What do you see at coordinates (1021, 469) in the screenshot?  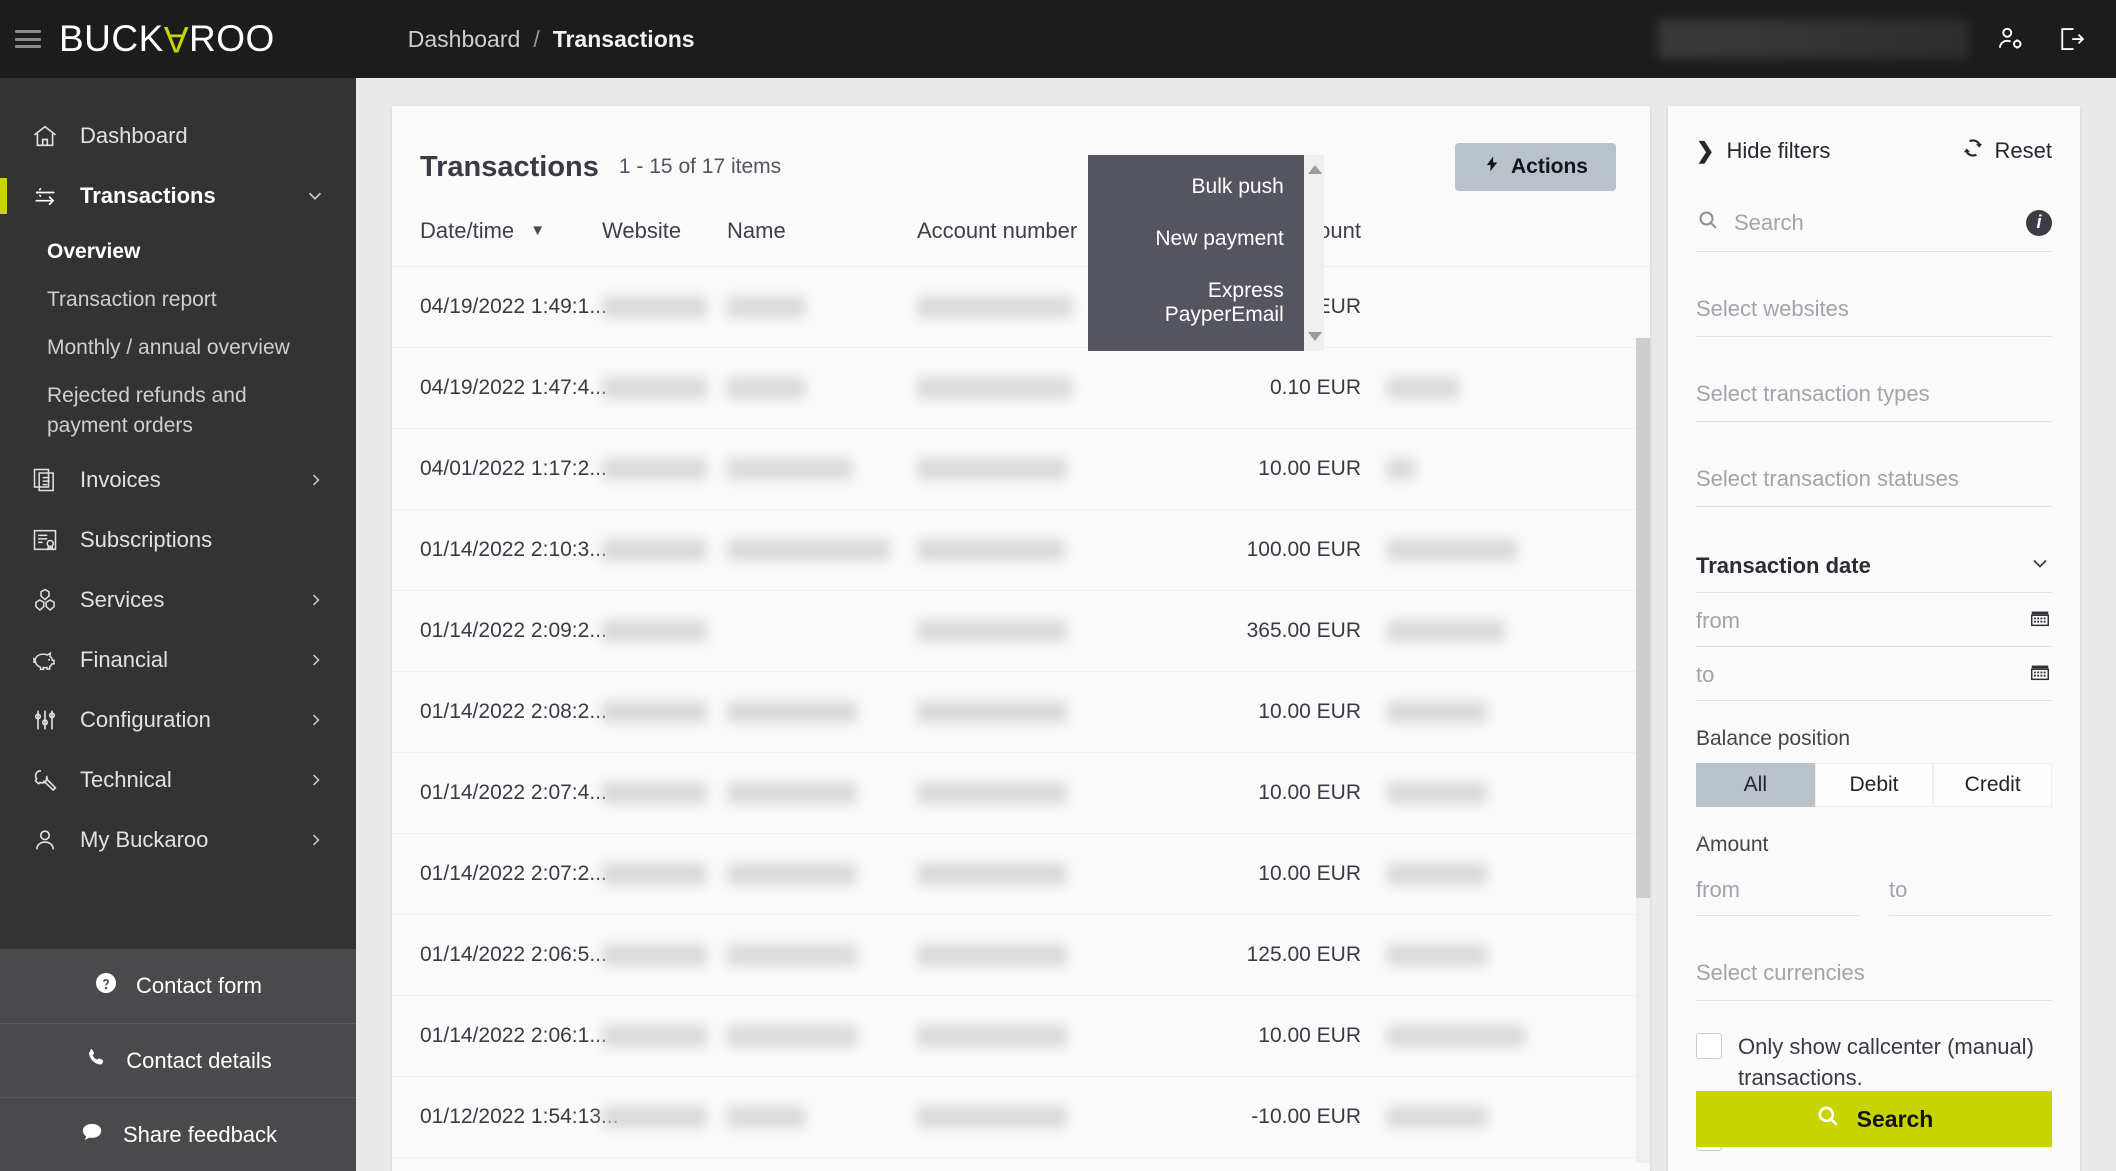 I see `table-row: 04/01/2022 1:17:2... 10.00 EUR` at bounding box center [1021, 469].